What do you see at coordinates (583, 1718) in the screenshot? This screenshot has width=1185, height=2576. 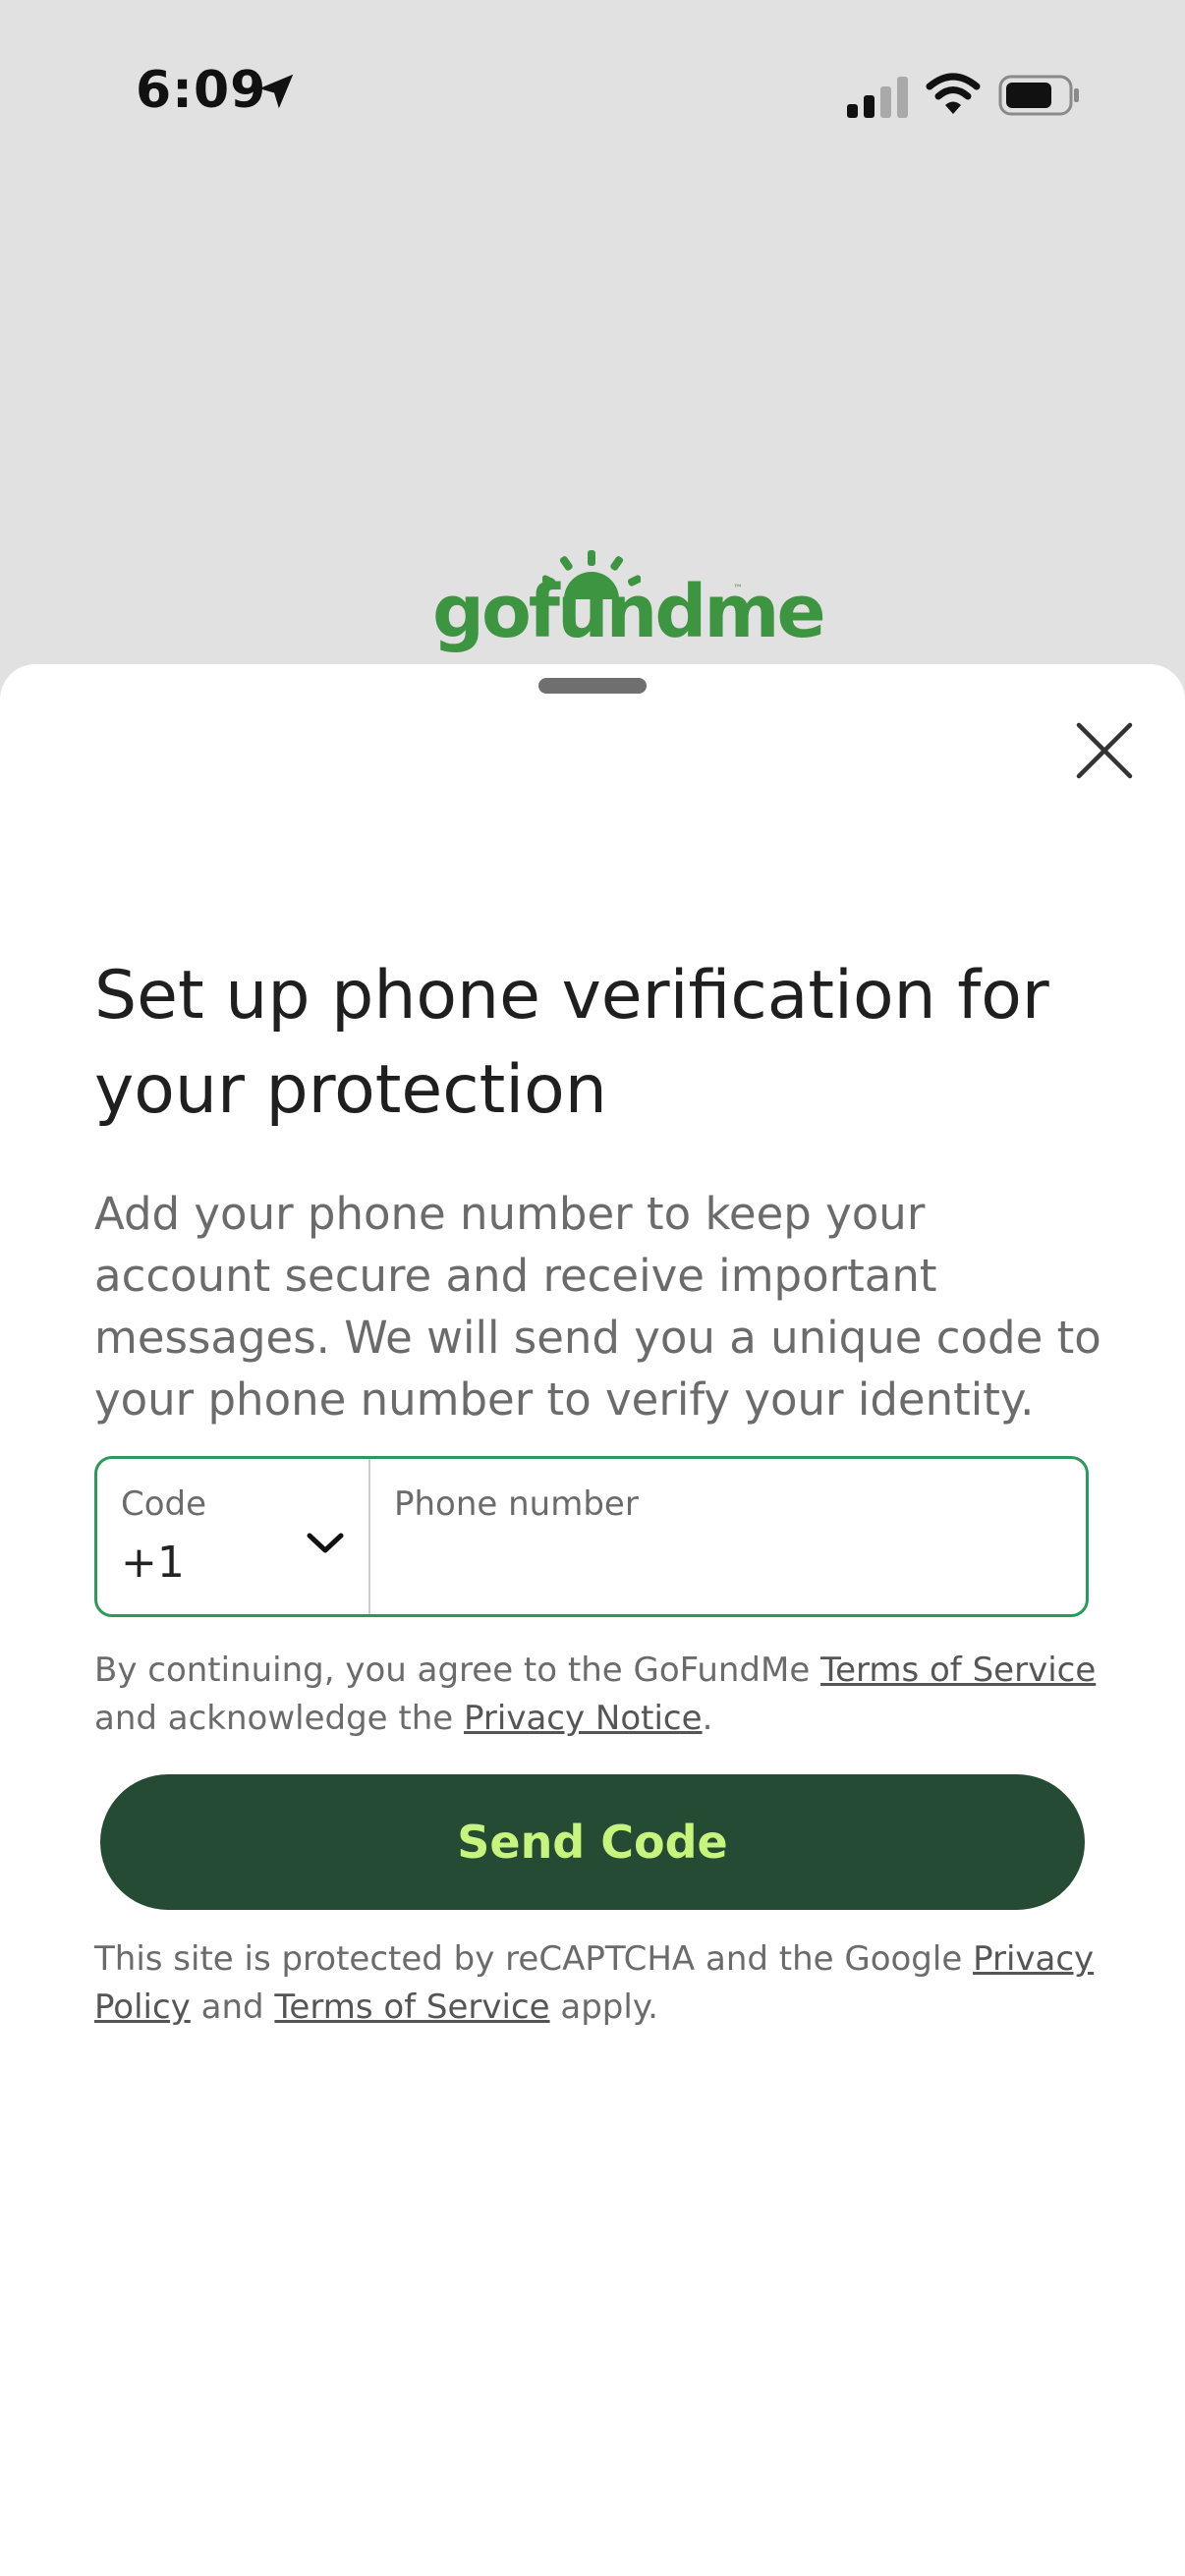 I see `privacy-notice-link: Privacy Notice` at bounding box center [583, 1718].